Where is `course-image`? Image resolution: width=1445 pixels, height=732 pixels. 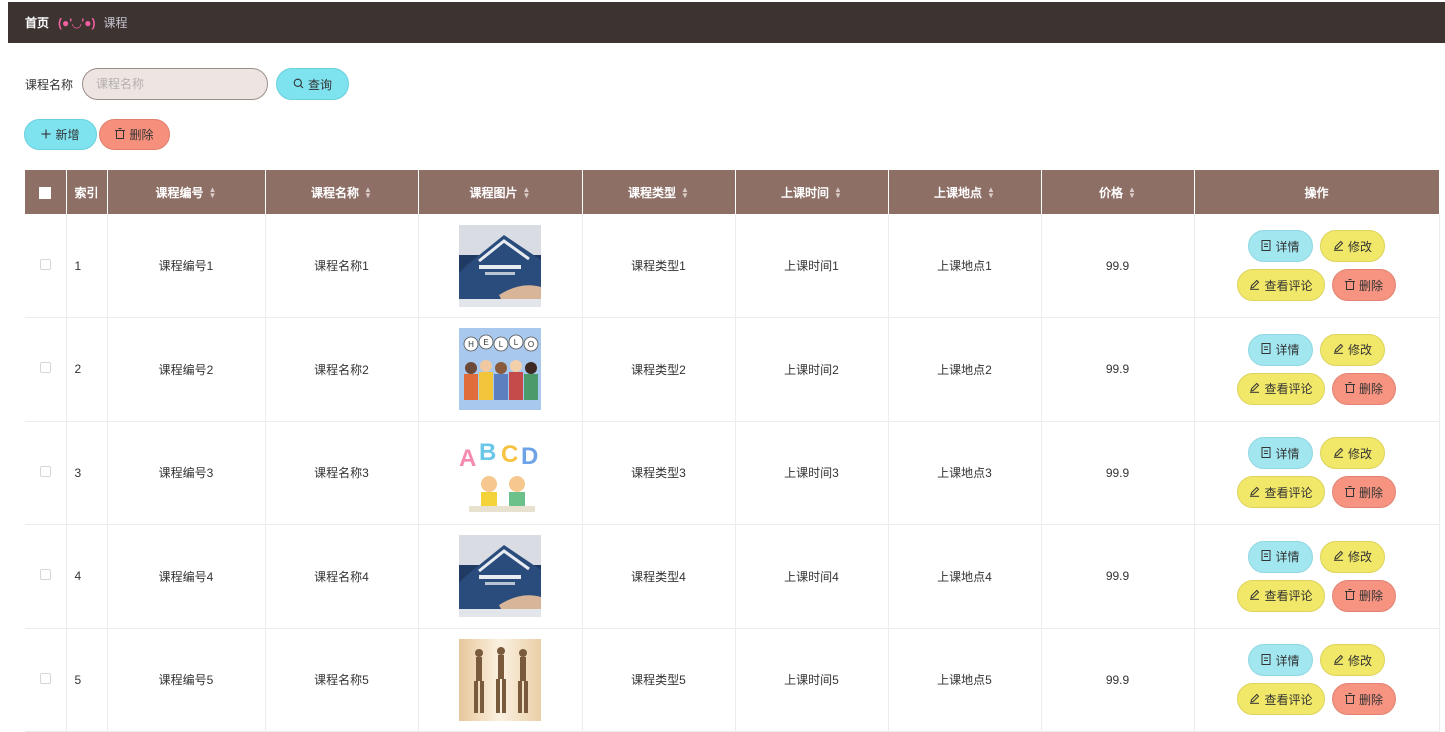
course-image is located at coordinates (500, 576).